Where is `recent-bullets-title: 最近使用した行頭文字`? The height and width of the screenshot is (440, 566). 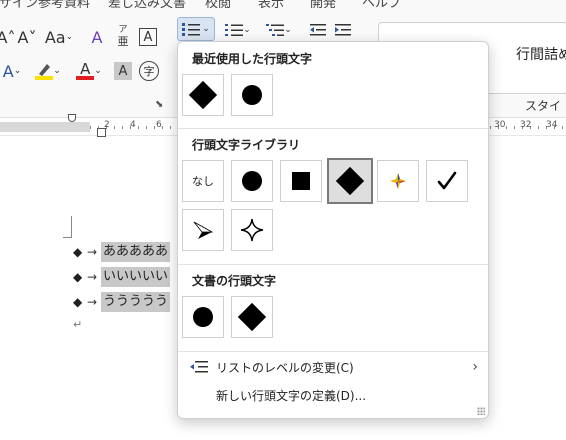 recent-bullets-title: 最近使用した行頭文字 is located at coordinates (252, 59).